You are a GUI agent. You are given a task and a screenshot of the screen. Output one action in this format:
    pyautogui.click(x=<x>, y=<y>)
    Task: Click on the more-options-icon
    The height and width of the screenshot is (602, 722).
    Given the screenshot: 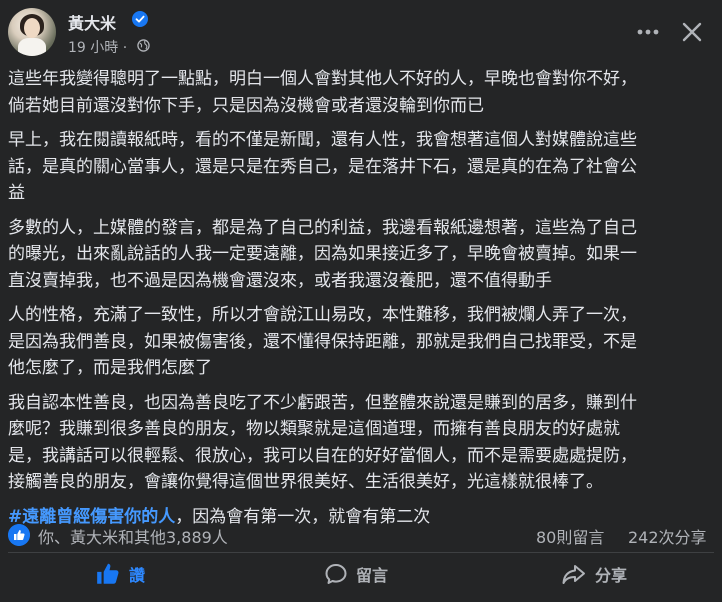 What is the action you would take?
    pyautogui.click(x=648, y=32)
    